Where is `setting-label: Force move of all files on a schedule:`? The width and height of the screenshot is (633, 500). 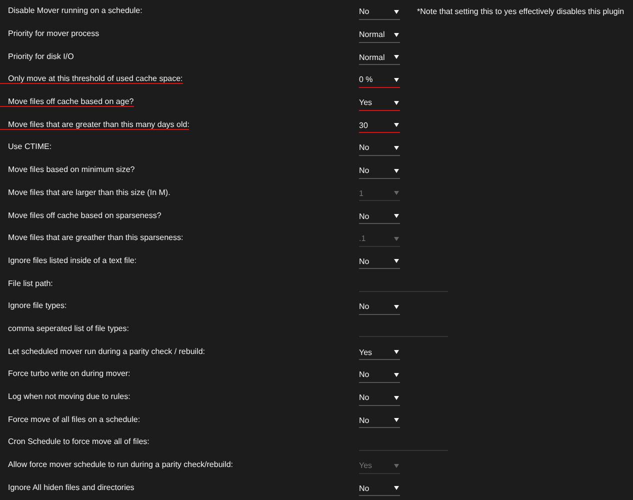 setting-label: Force move of all files on a schedule: is located at coordinates (73, 419).